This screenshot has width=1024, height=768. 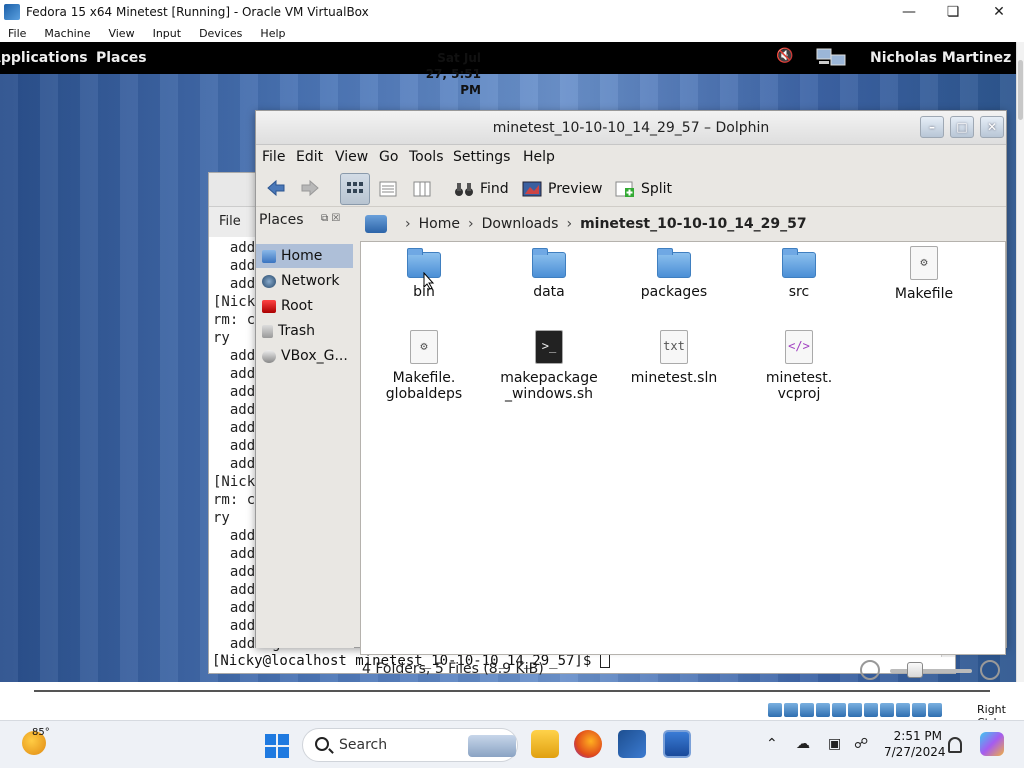 I want to click on device-status-icons, so click(x=856, y=710).